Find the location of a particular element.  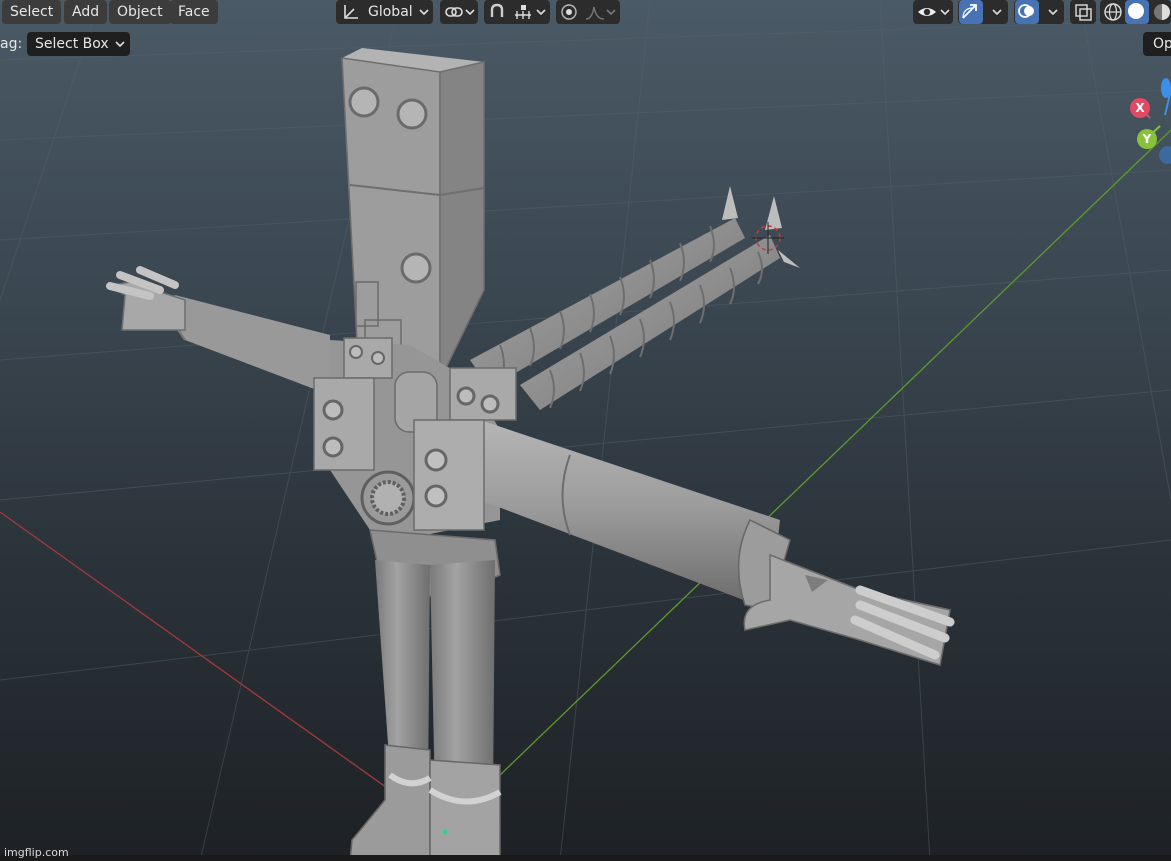

menu-object: Object is located at coordinates (140, 12).